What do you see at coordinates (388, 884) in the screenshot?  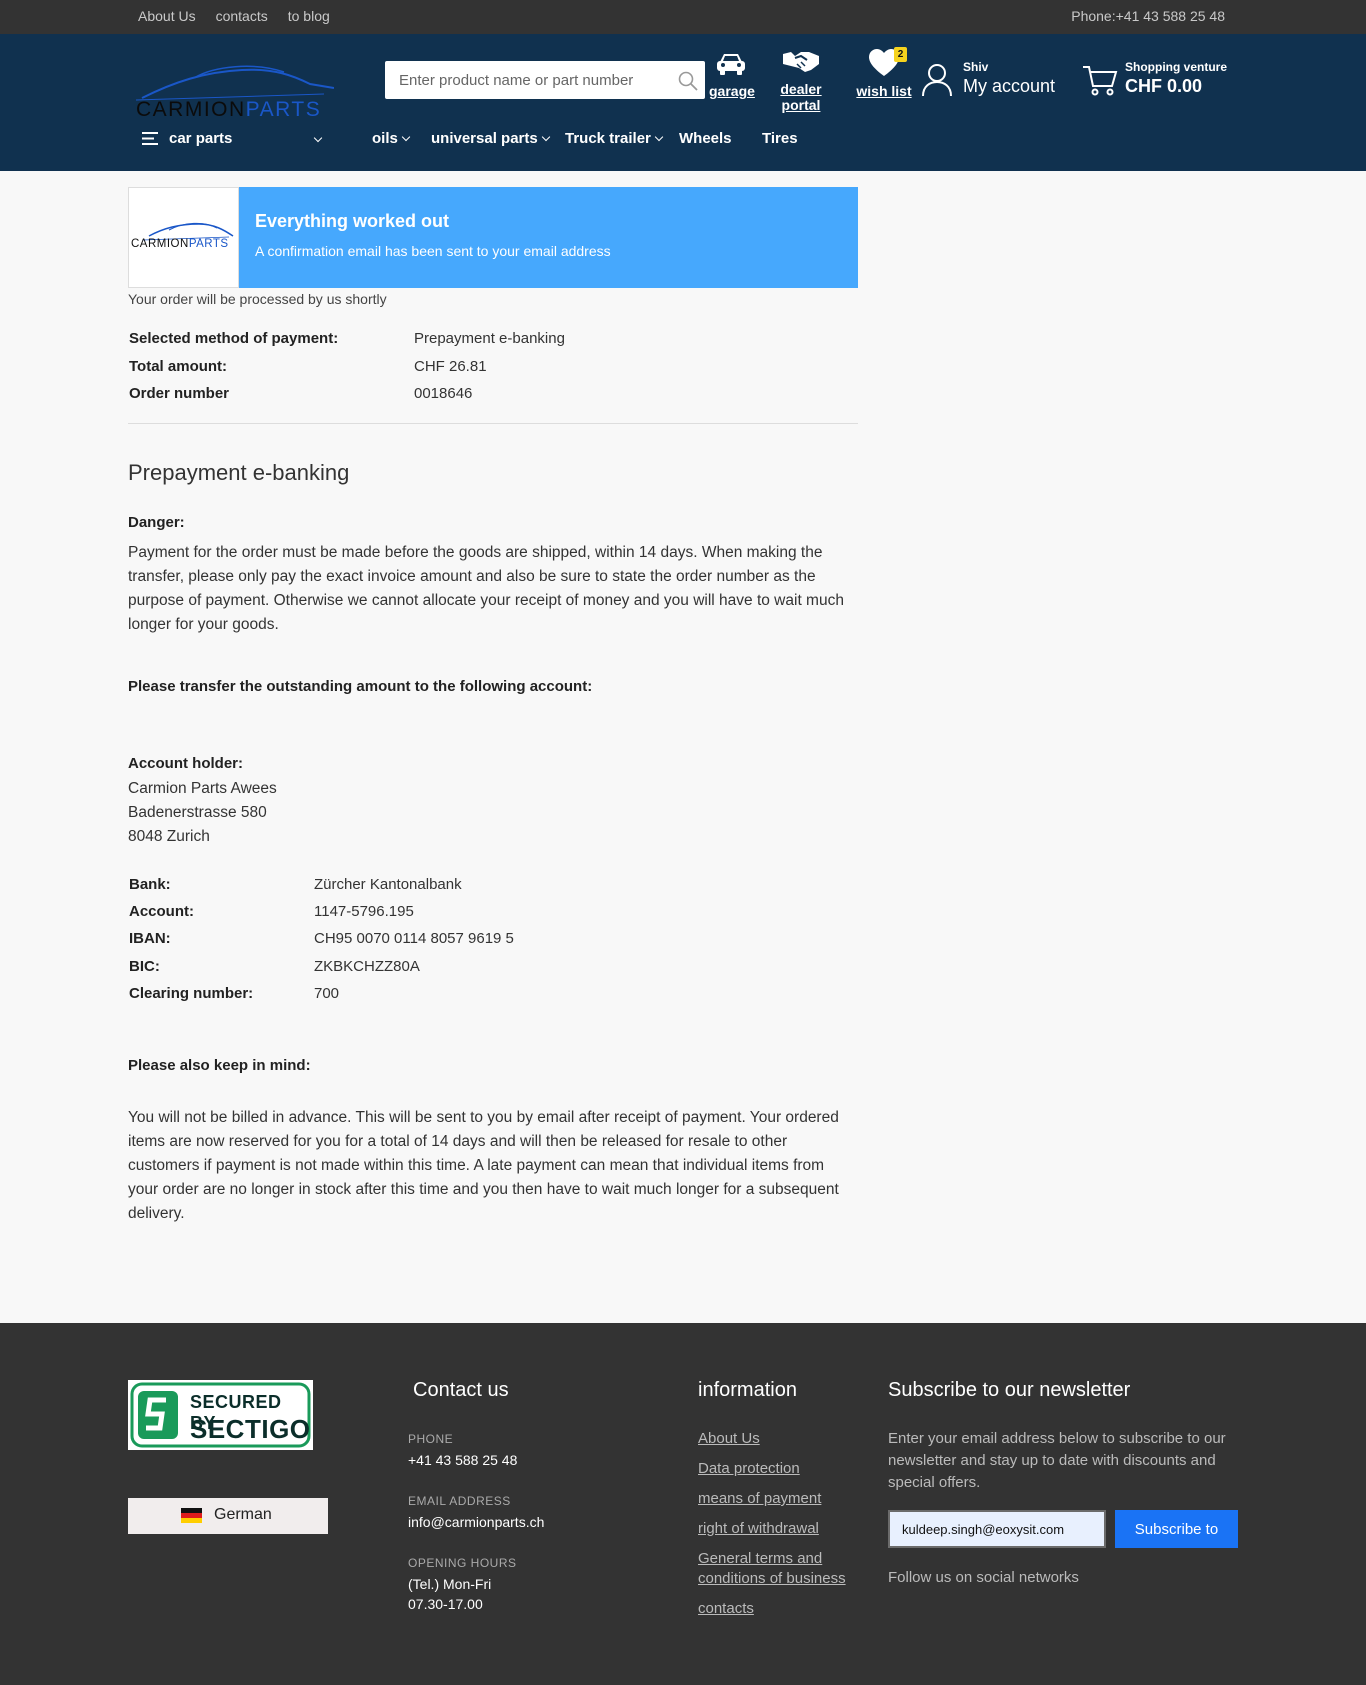 I see `bank-value: Zürcher Kantonalbank` at bounding box center [388, 884].